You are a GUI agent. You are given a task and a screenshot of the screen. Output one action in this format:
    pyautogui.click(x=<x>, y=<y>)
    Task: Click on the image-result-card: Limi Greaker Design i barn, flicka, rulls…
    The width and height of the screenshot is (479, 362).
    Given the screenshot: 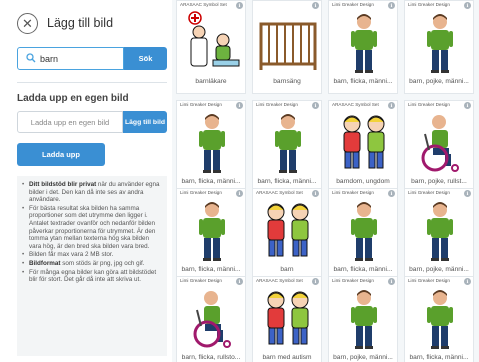 What is the action you would take?
    pyautogui.click(x=211, y=319)
    